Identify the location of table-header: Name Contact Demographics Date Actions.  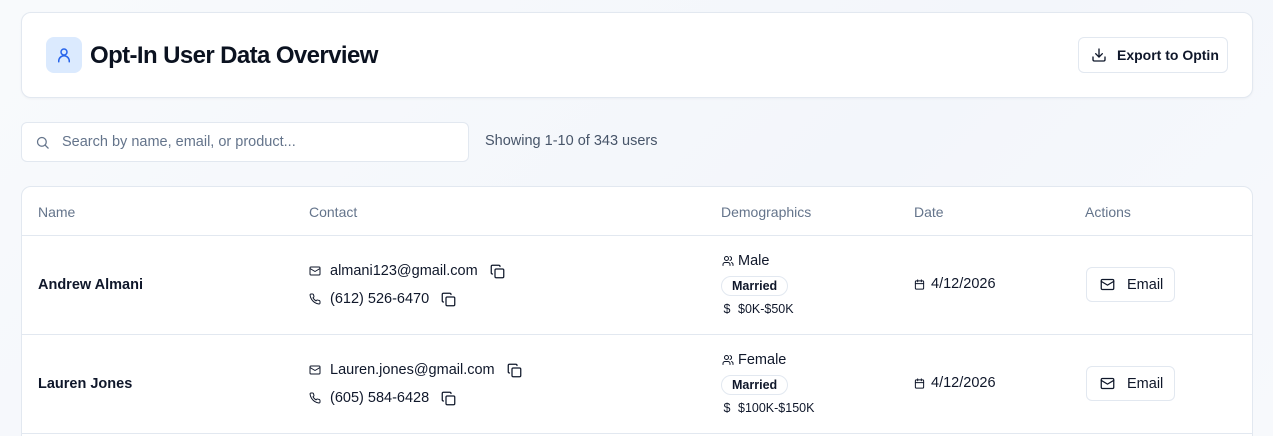
(637, 211).